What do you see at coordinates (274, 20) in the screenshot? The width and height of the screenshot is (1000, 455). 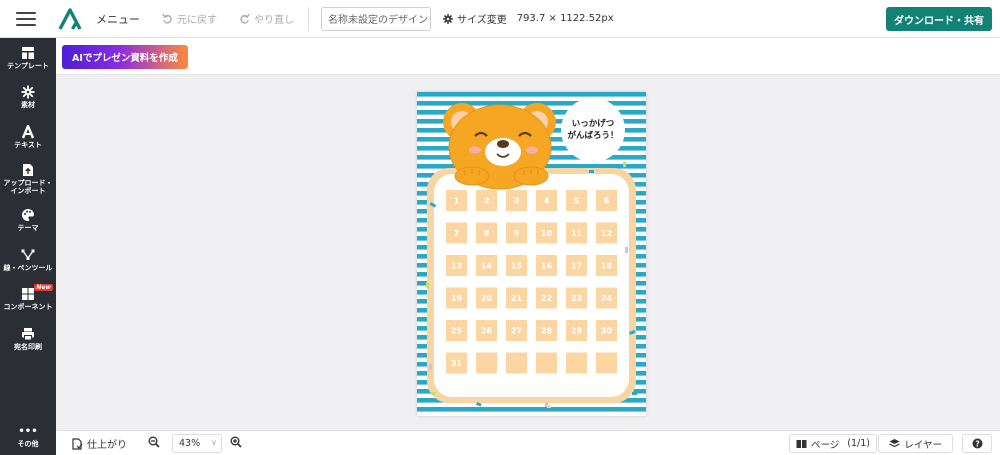 I see `redo-label: やり直し` at bounding box center [274, 20].